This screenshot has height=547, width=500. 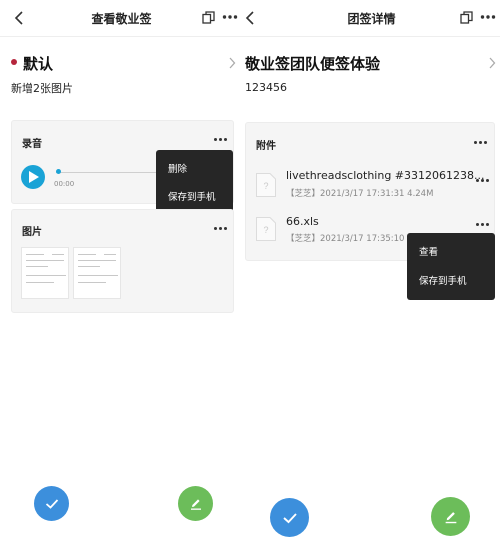 I want to click on image-card: 图片, so click(x=122, y=261).